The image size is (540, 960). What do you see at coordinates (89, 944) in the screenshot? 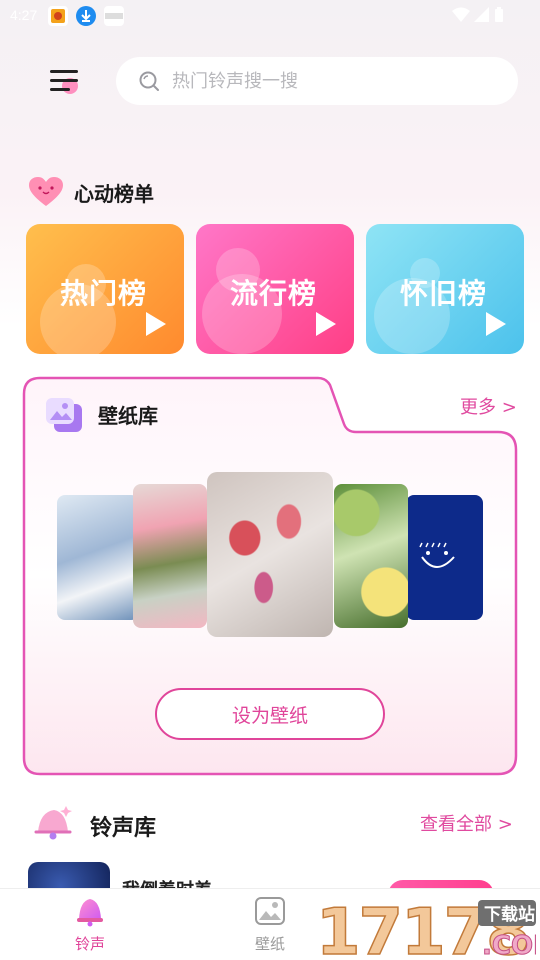
I see `tab-ringtones-label: 铃声` at bounding box center [89, 944].